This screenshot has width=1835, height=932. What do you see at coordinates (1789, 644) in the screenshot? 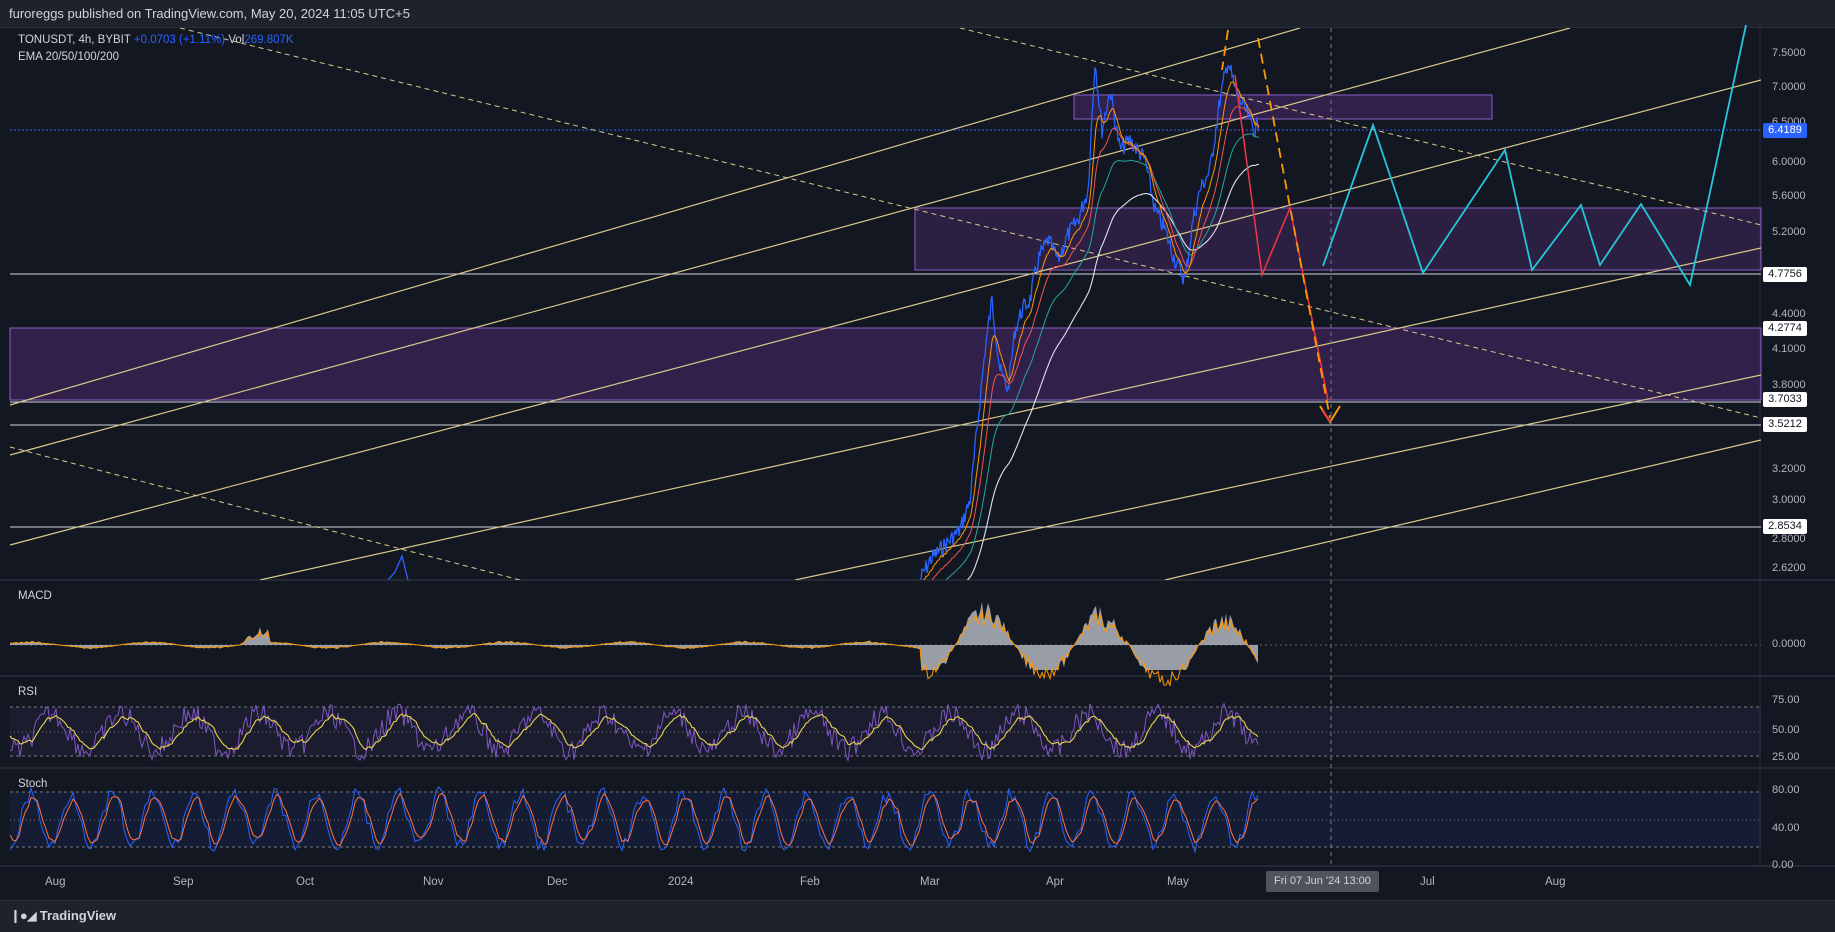
I see `macd-tick: 0.0000` at bounding box center [1789, 644].